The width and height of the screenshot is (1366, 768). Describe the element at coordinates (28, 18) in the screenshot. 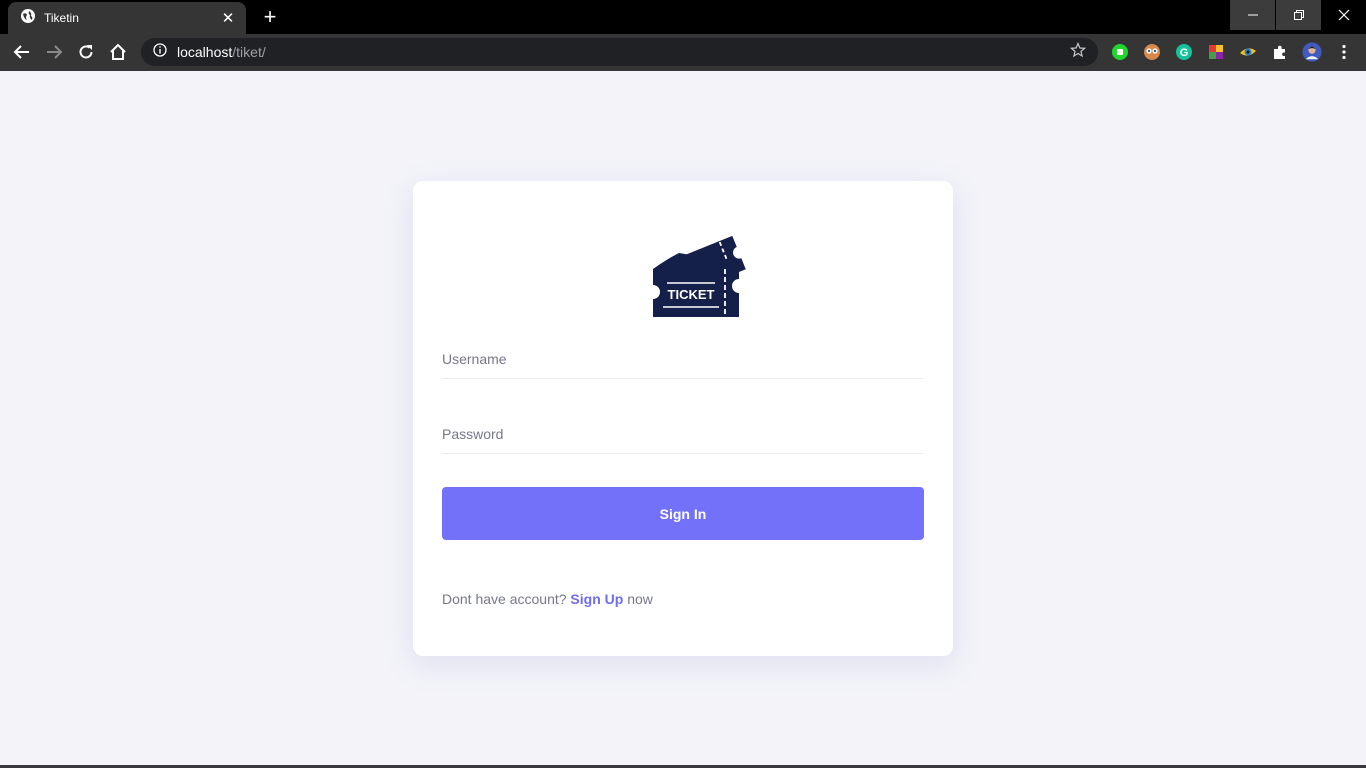

I see `globe-icon` at that location.